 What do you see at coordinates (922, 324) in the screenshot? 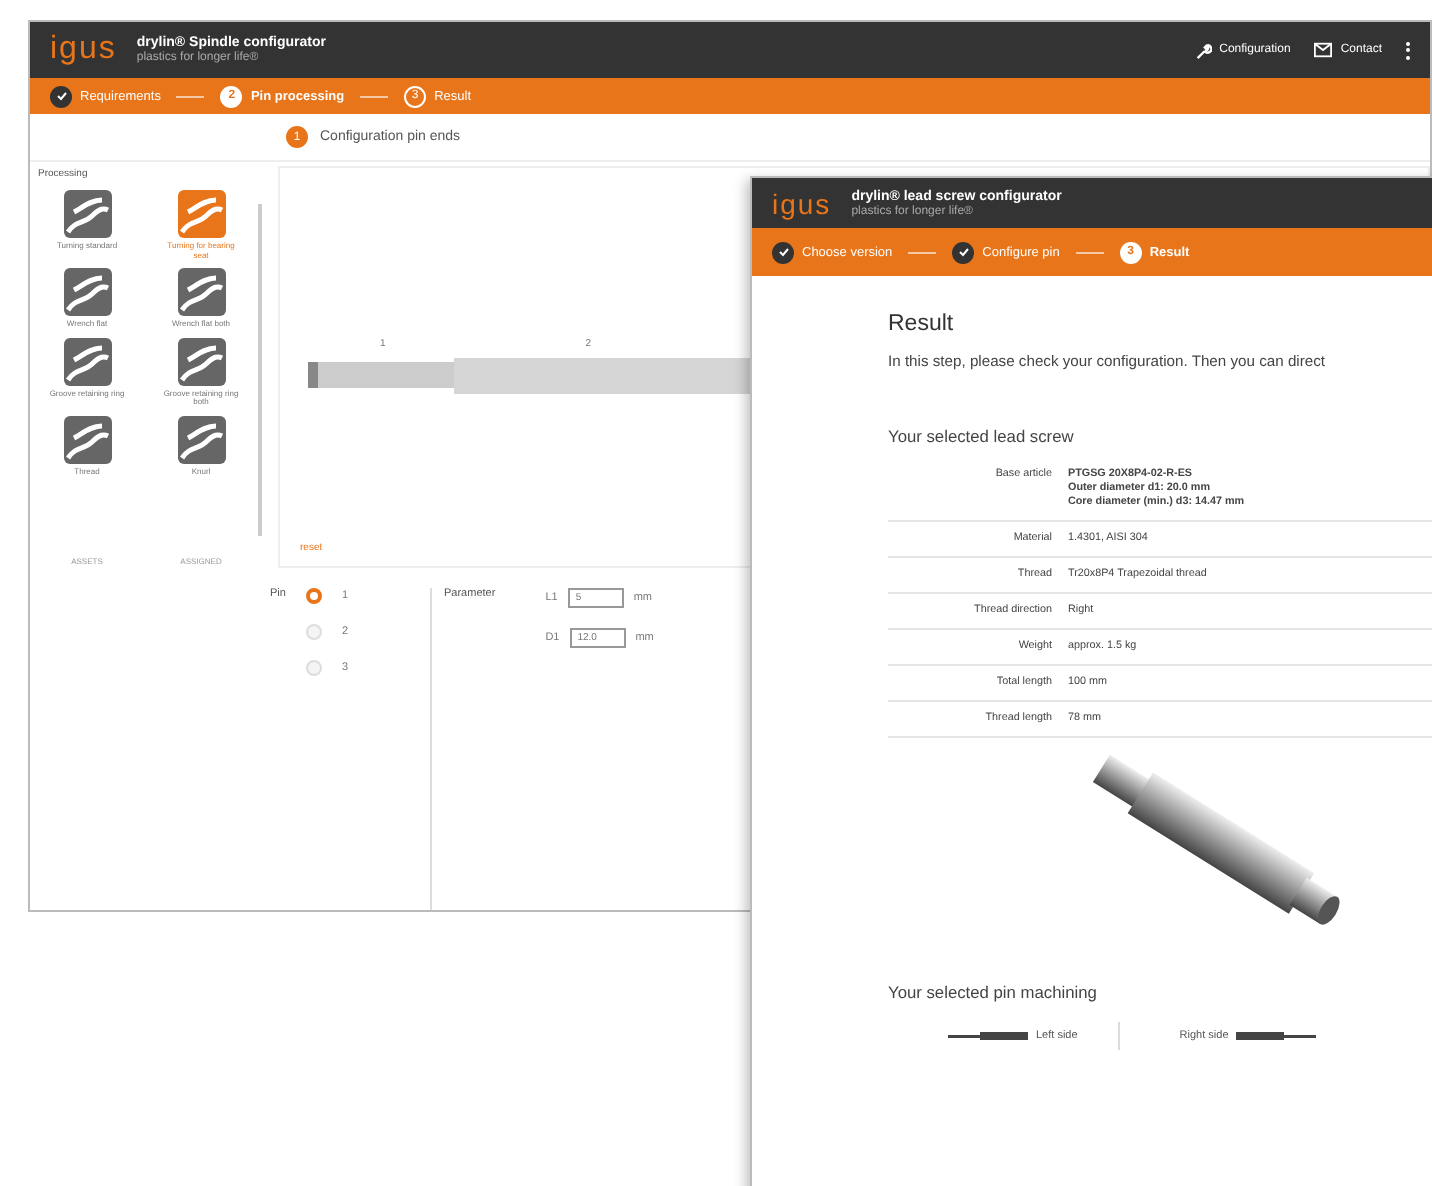
I see `page-heading: Result` at bounding box center [922, 324].